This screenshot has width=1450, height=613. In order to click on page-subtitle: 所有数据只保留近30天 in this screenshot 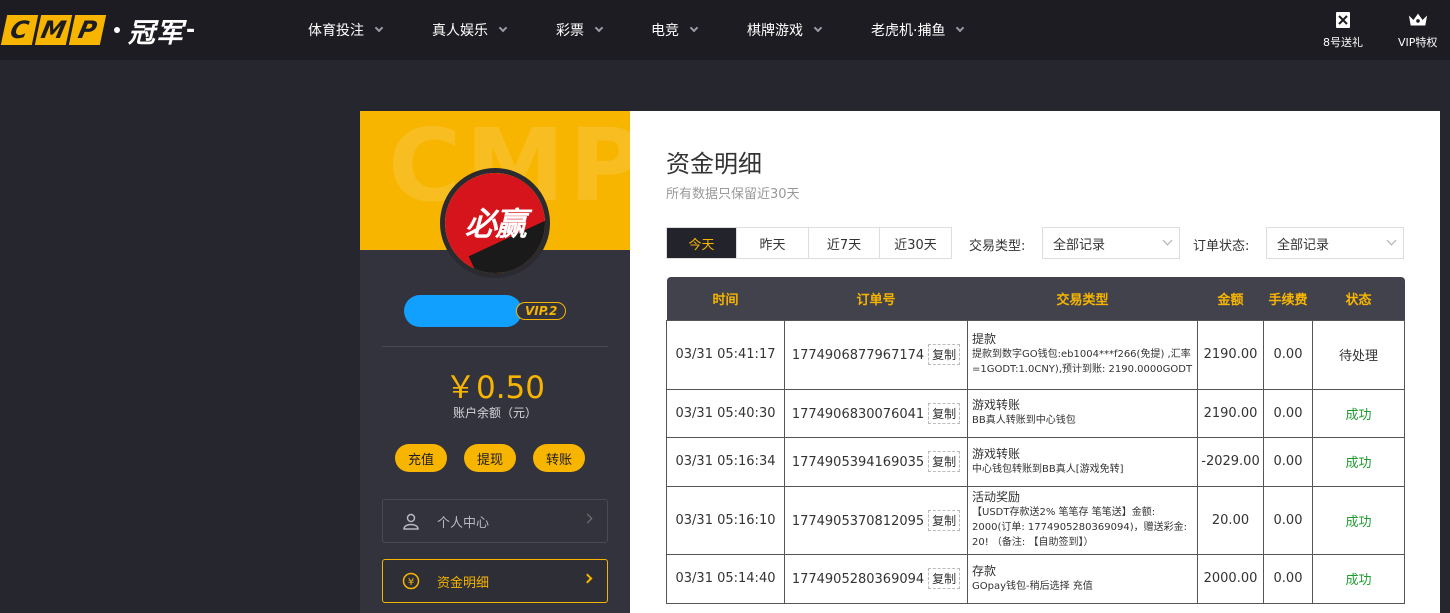, I will do `click(733, 194)`.